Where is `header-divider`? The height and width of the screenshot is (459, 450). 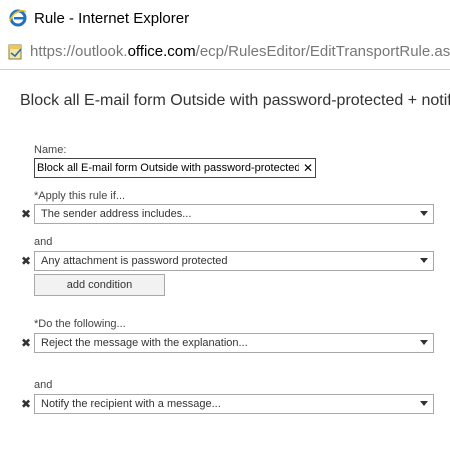 header-divider is located at coordinates (225, 69).